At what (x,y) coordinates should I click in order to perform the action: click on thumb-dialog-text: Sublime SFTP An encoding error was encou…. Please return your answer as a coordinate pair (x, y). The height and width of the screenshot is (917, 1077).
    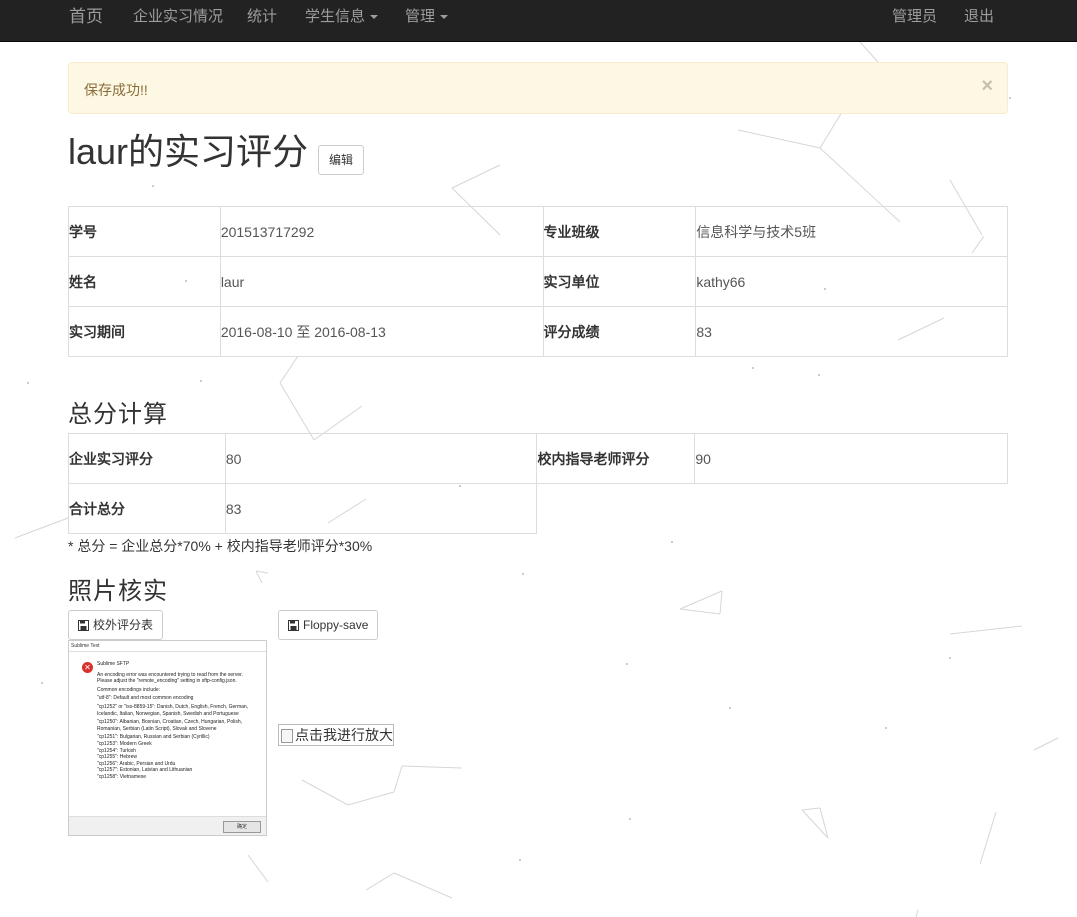
    Looking at the image, I should click on (178, 721).